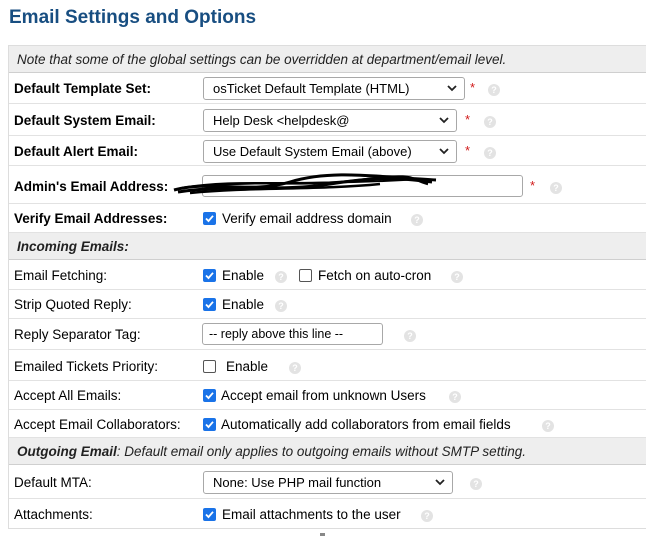 Image resolution: width=646 pixels, height=538 pixels. What do you see at coordinates (91, 186) in the screenshot?
I see `admin-email-label: Admin's Email Address:` at bounding box center [91, 186].